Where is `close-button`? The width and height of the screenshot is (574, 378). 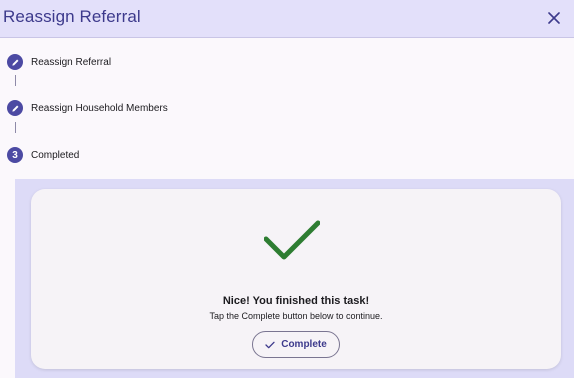
close-button is located at coordinates (554, 18).